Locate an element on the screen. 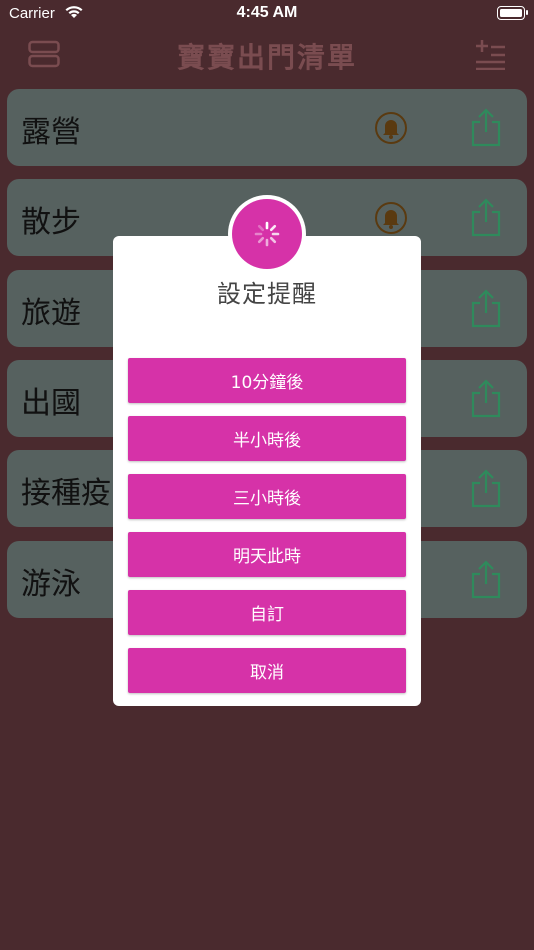  option-three-hours-button: 三小時後 is located at coordinates (267, 496).